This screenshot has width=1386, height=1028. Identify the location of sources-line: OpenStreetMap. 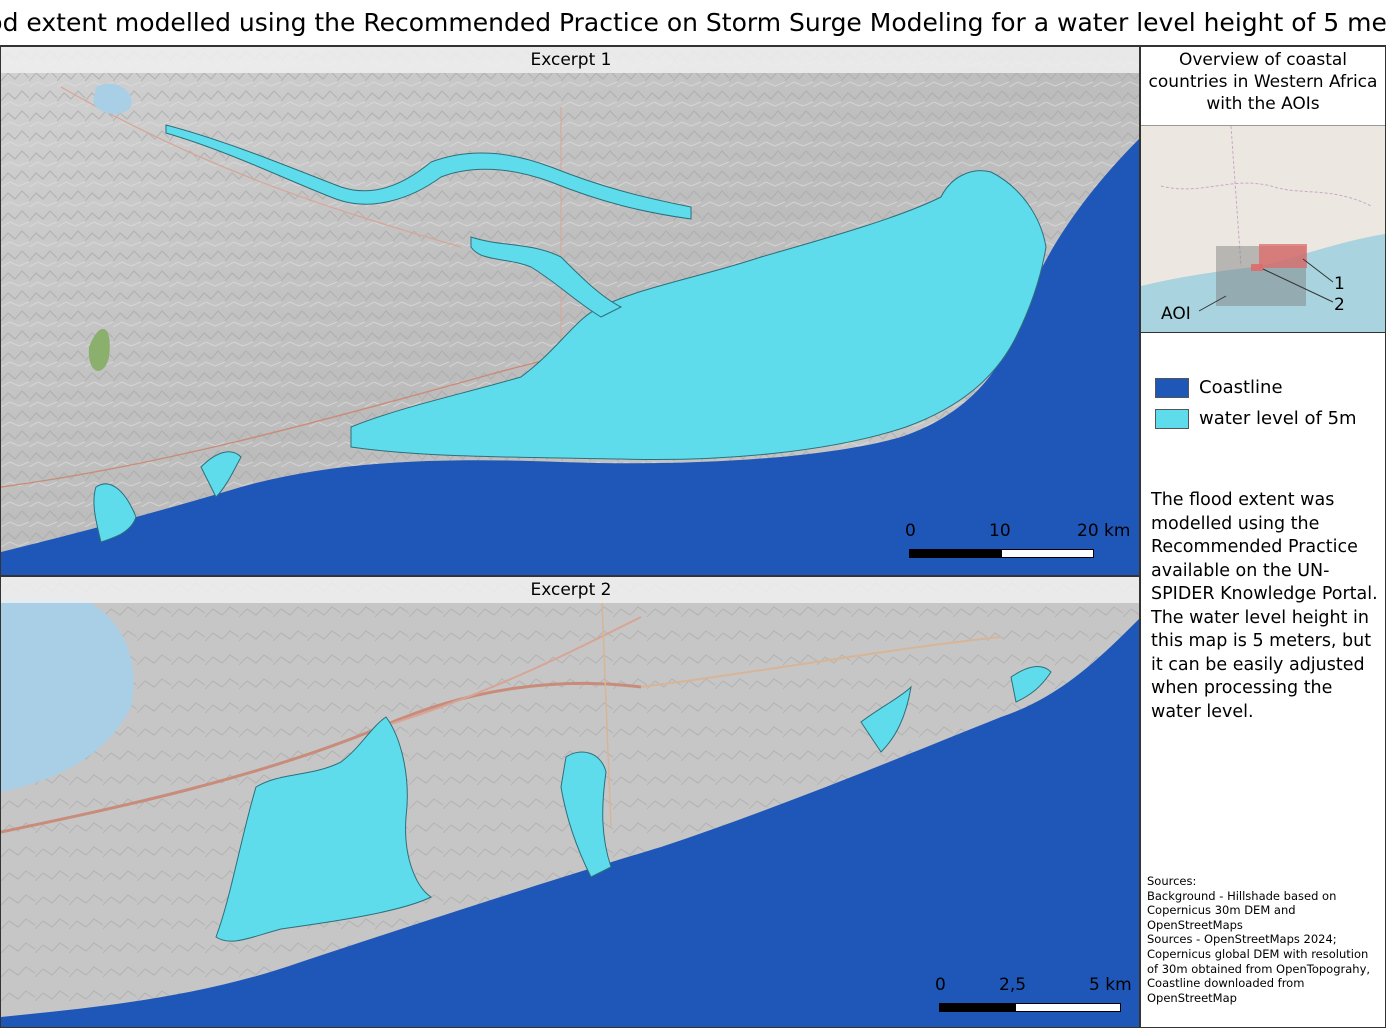
(1192, 997).